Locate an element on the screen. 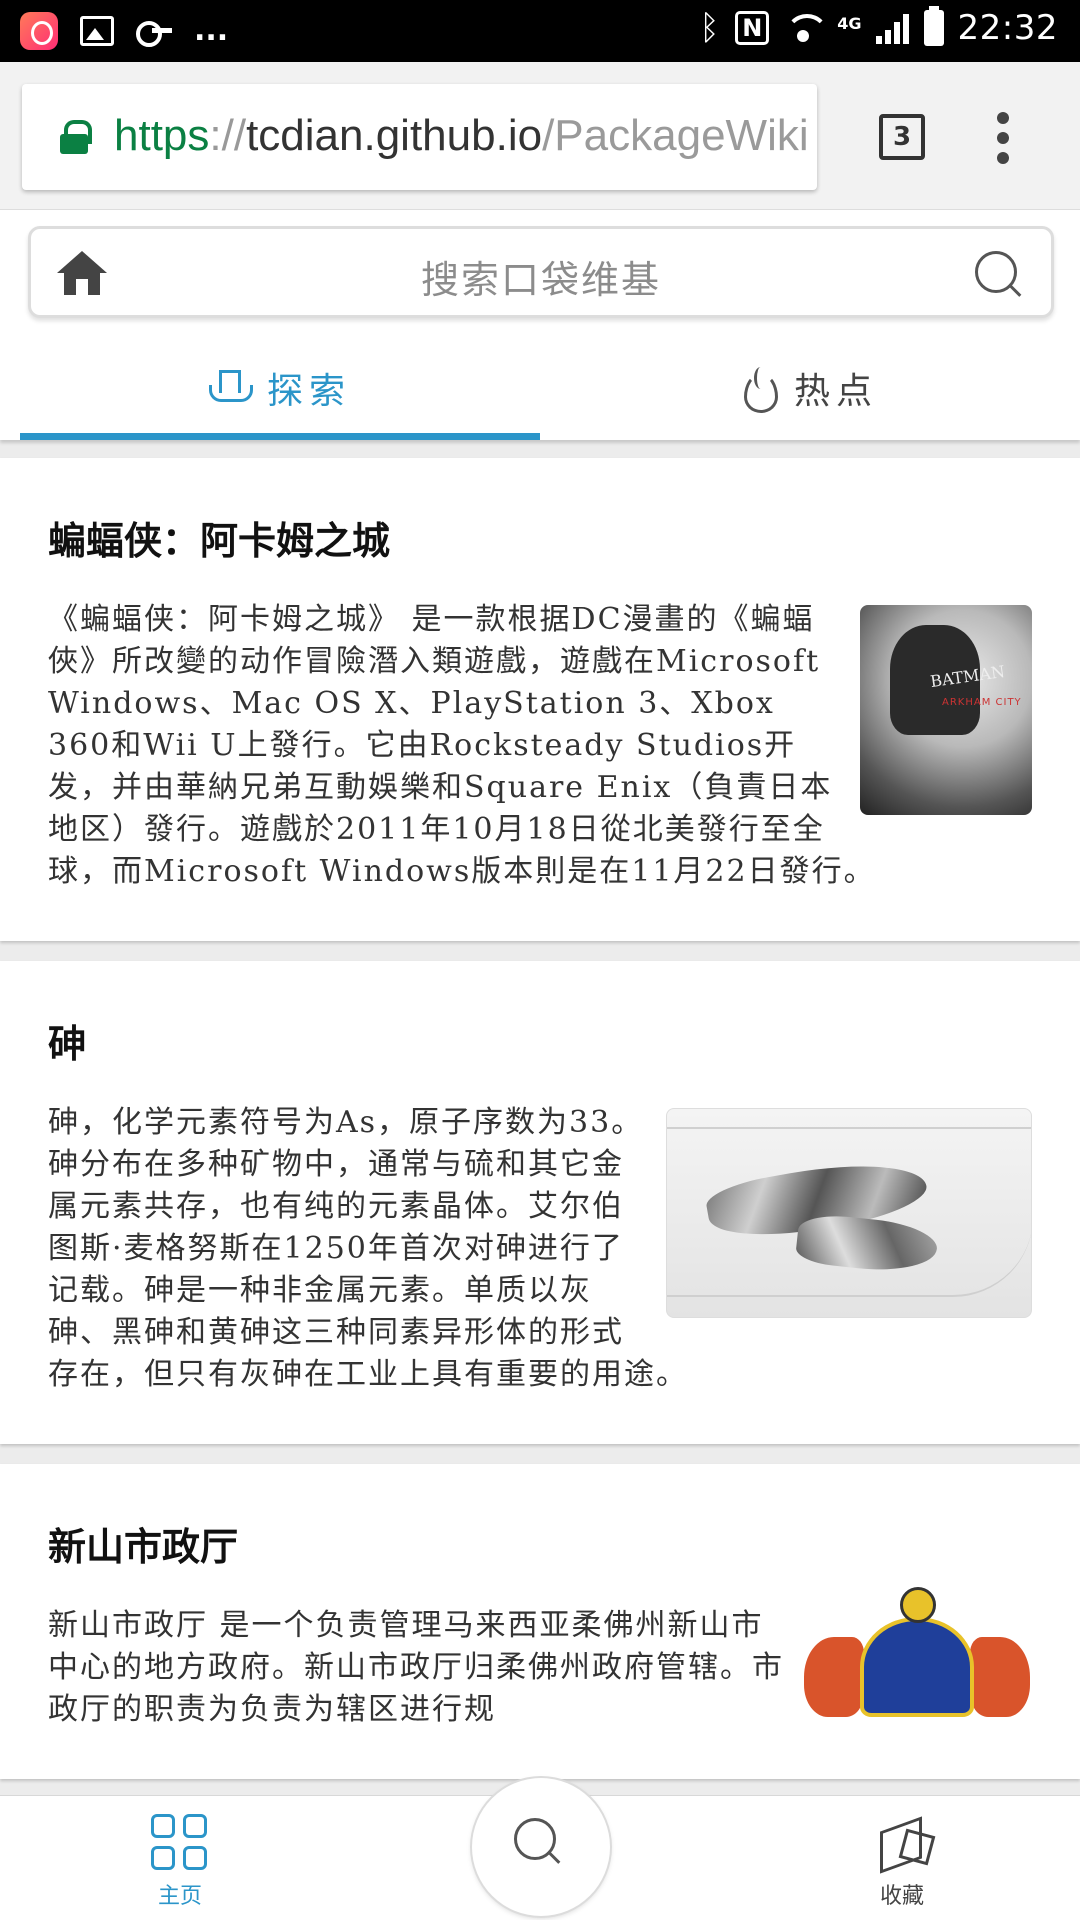  ship-icon is located at coordinates (230, 388).